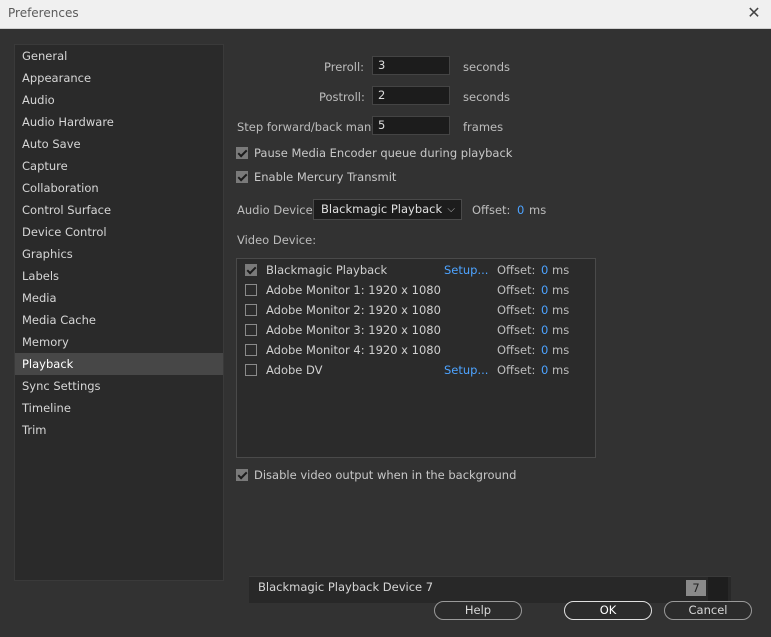 This screenshot has width=771, height=637. What do you see at coordinates (538, 210) in the screenshot?
I see `audio-offset-unit: ms` at bounding box center [538, 210].